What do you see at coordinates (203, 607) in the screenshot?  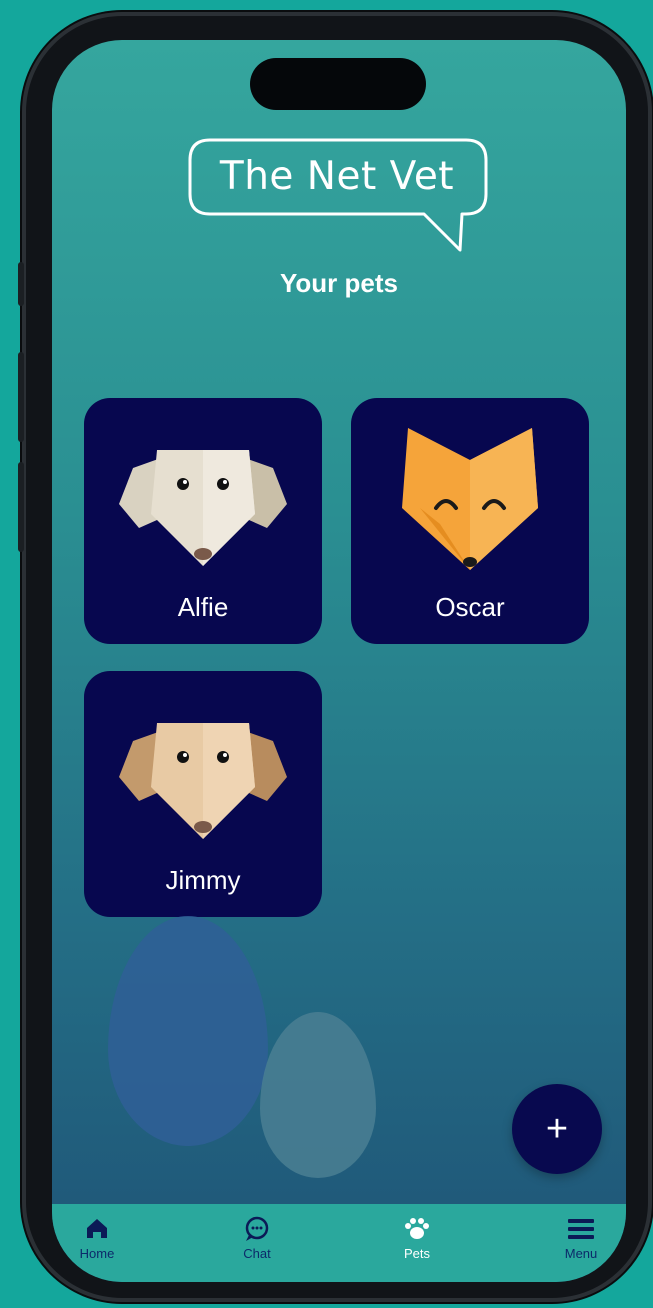 I see `pet-name: Alfie` at bounding box center [203, 607].